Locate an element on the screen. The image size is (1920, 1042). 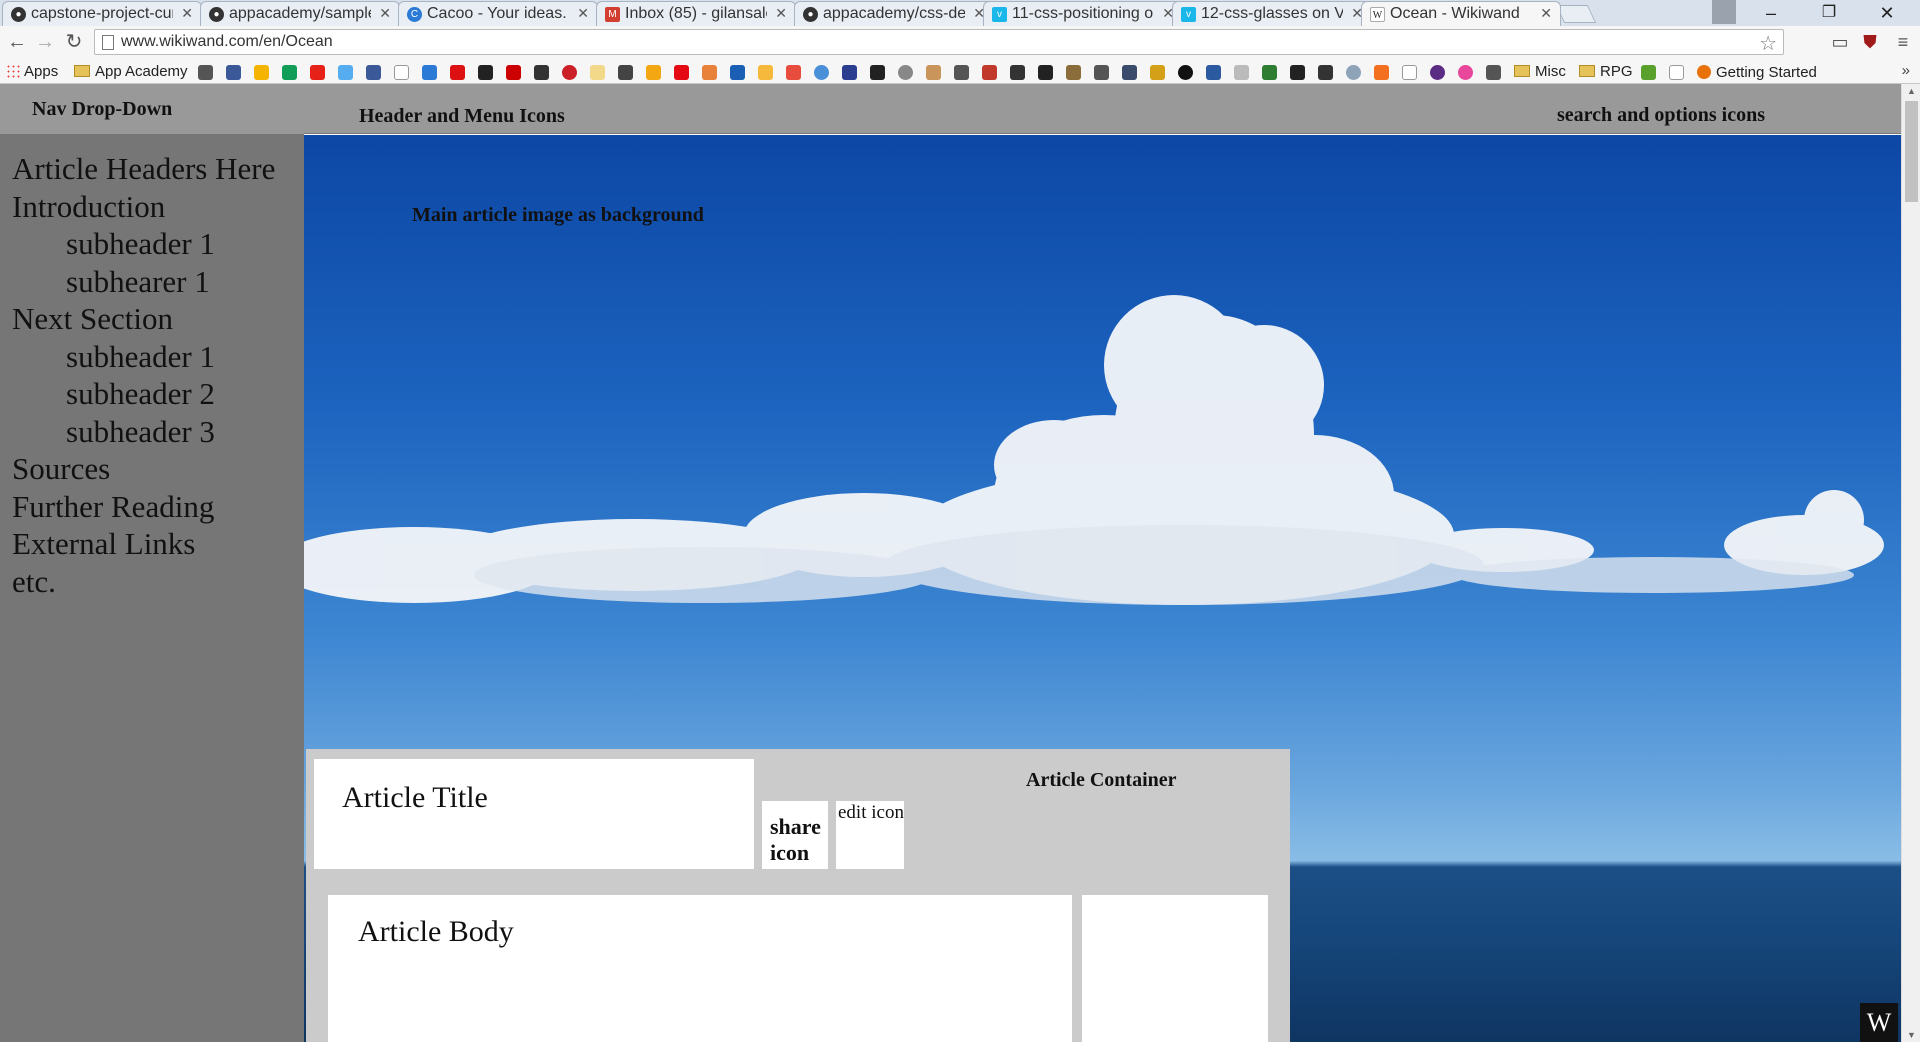
edit-icon: edit icon is located at coordinates (870, 835).